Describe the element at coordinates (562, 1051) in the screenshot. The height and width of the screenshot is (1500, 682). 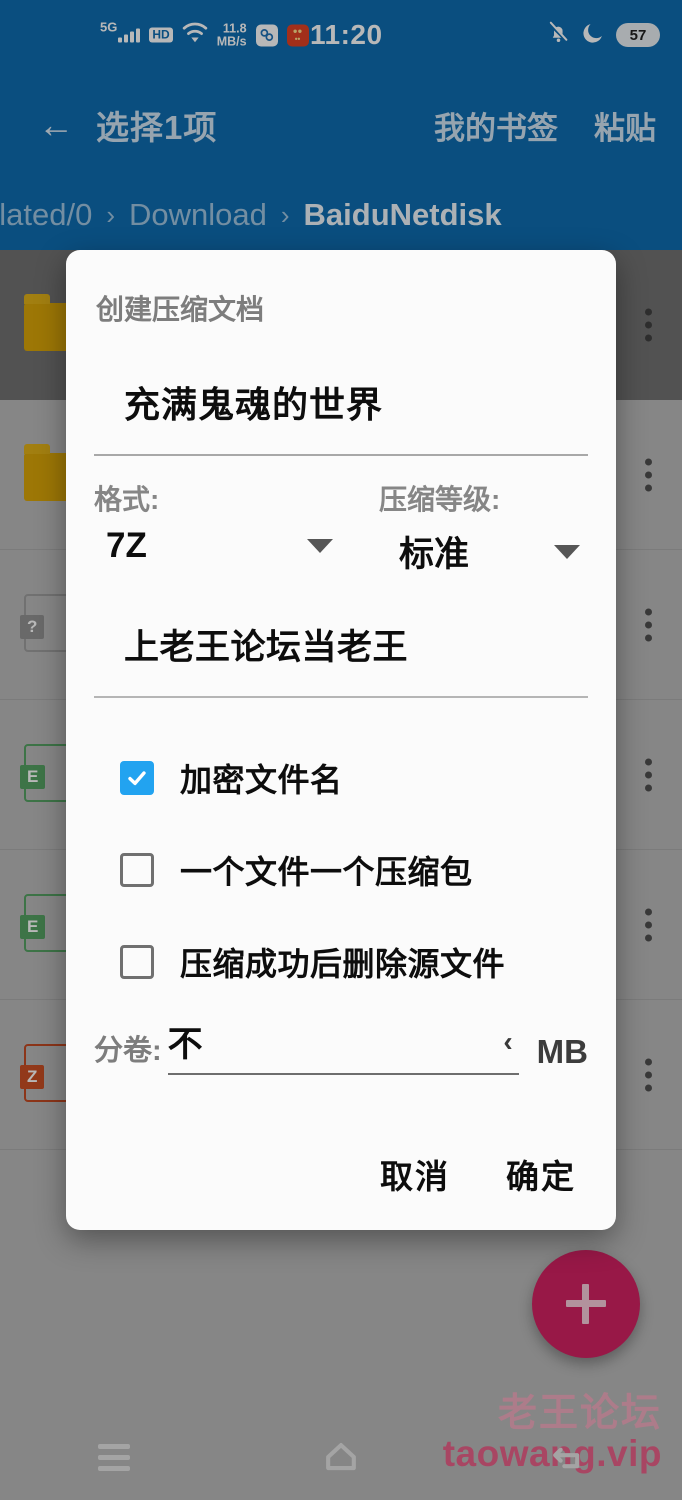
I see `split-volume-unit: MB` at that location.